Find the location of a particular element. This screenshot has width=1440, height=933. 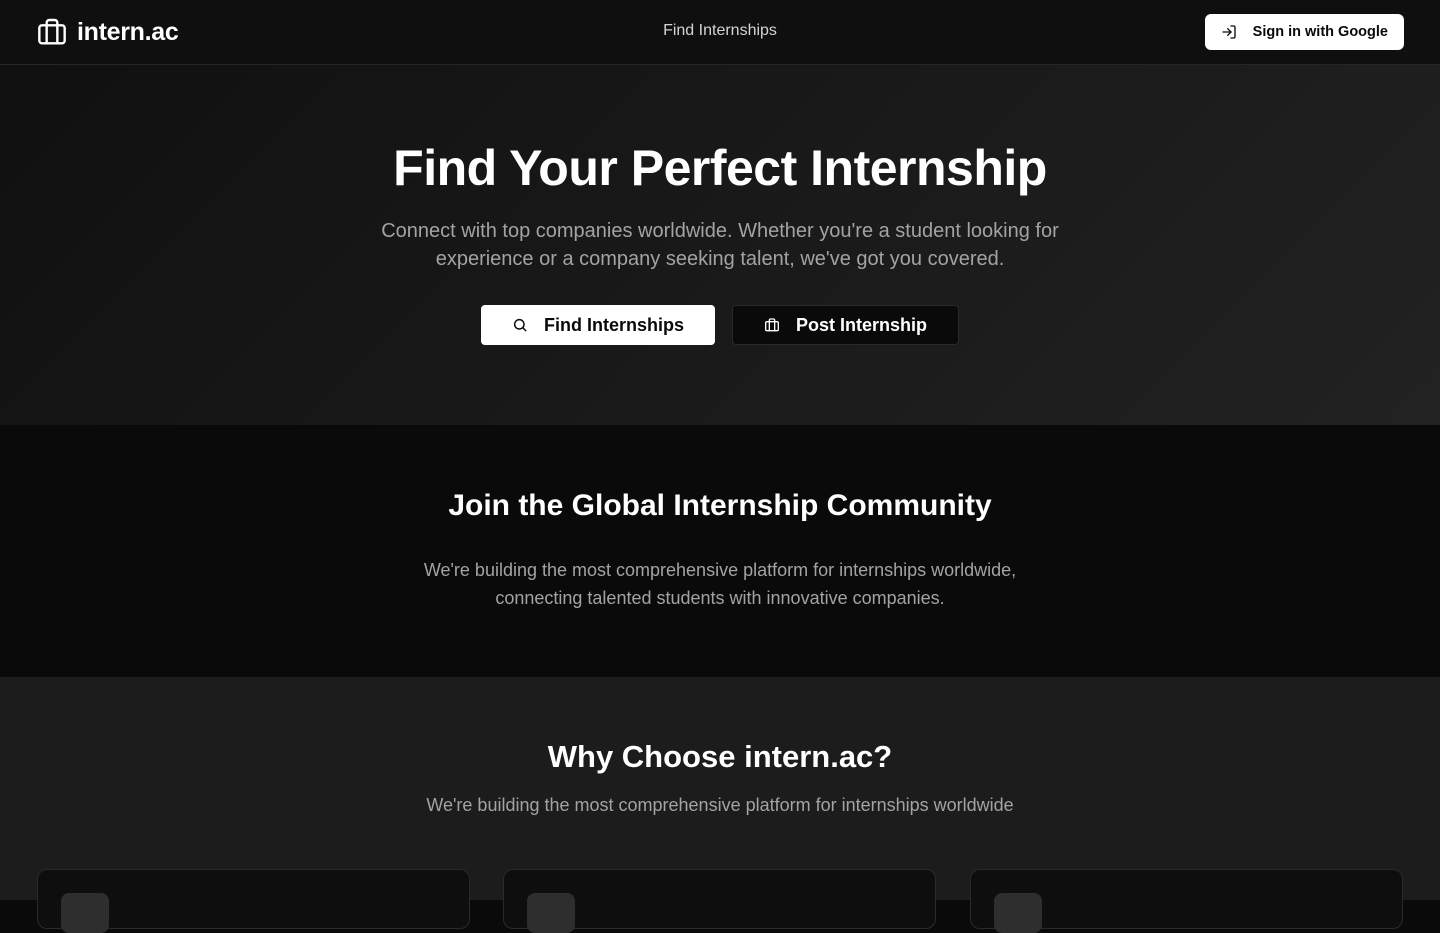

brand-logo: intern.ac is located at coordinates (107, 32).